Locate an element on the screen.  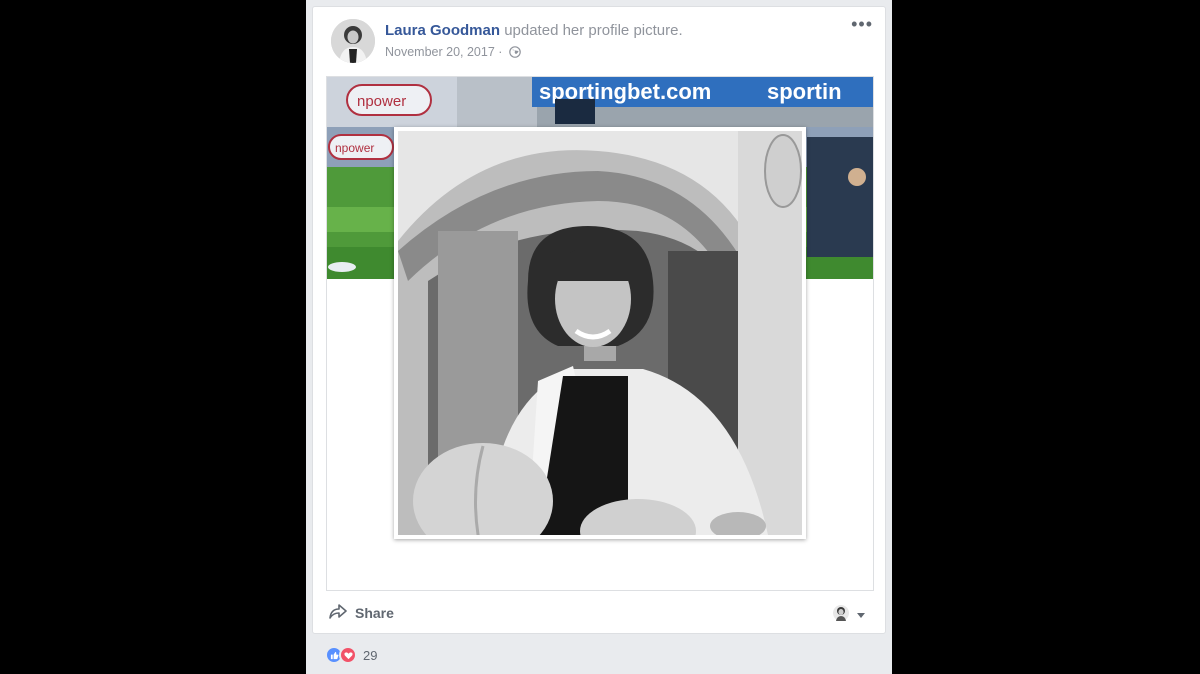
more-options-icon: ••• is located at coordinates (862, 24).